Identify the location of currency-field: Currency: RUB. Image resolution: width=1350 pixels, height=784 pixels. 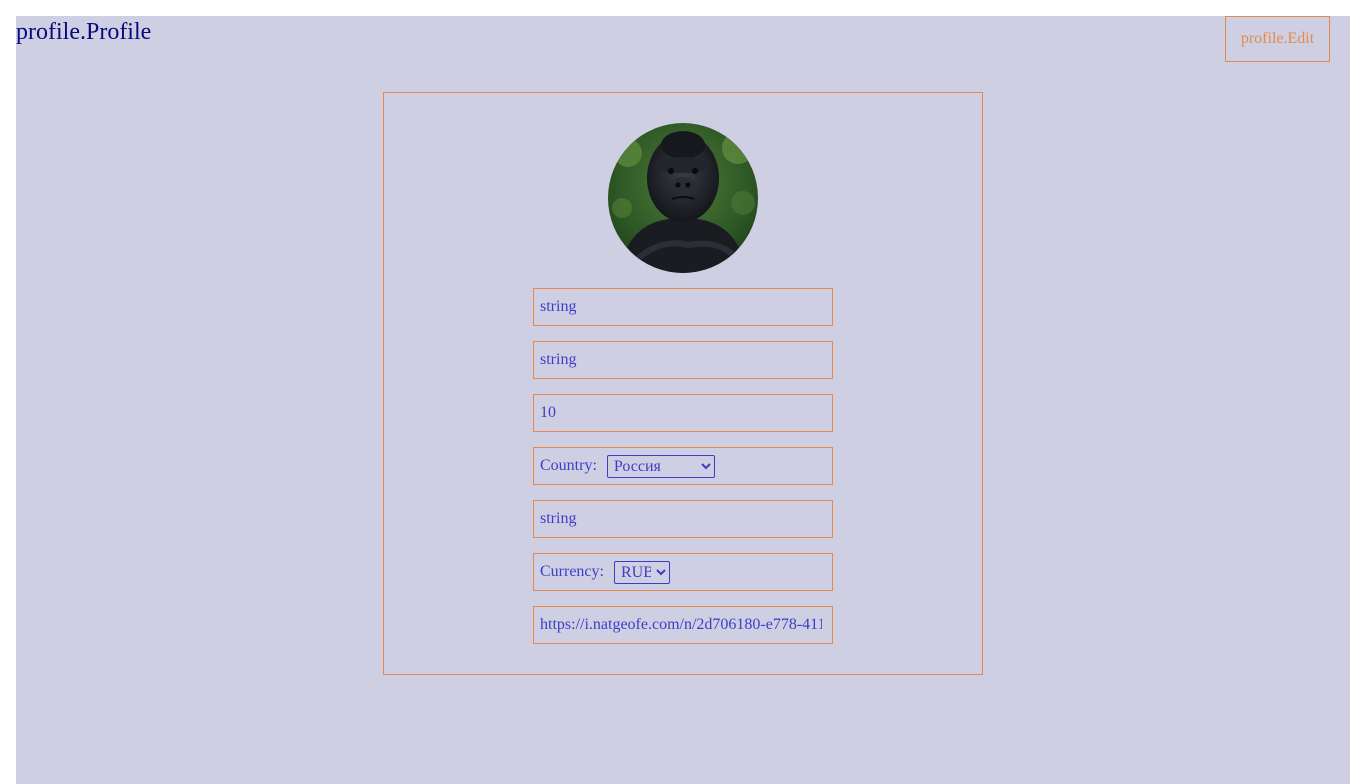
(683, 572).